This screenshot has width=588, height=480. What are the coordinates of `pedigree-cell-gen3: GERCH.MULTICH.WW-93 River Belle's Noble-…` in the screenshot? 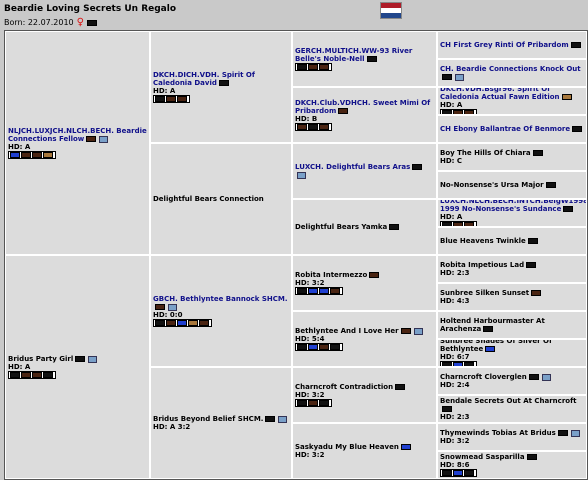 It's located at (364, 59).